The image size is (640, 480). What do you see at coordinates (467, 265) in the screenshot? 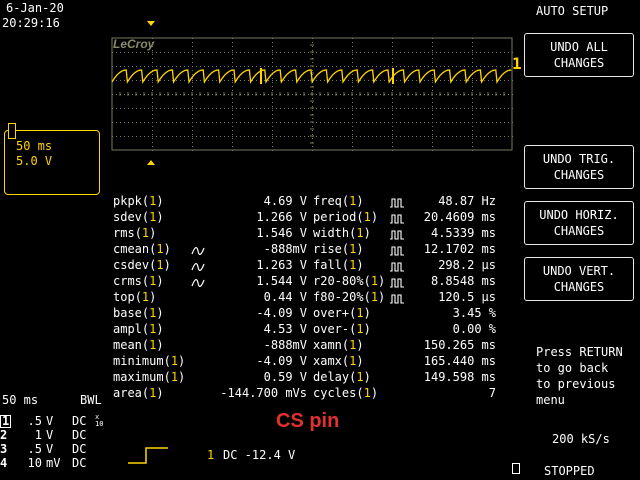
I see `measurement-value: 298.2 µs` at bounding box center [467, 265].